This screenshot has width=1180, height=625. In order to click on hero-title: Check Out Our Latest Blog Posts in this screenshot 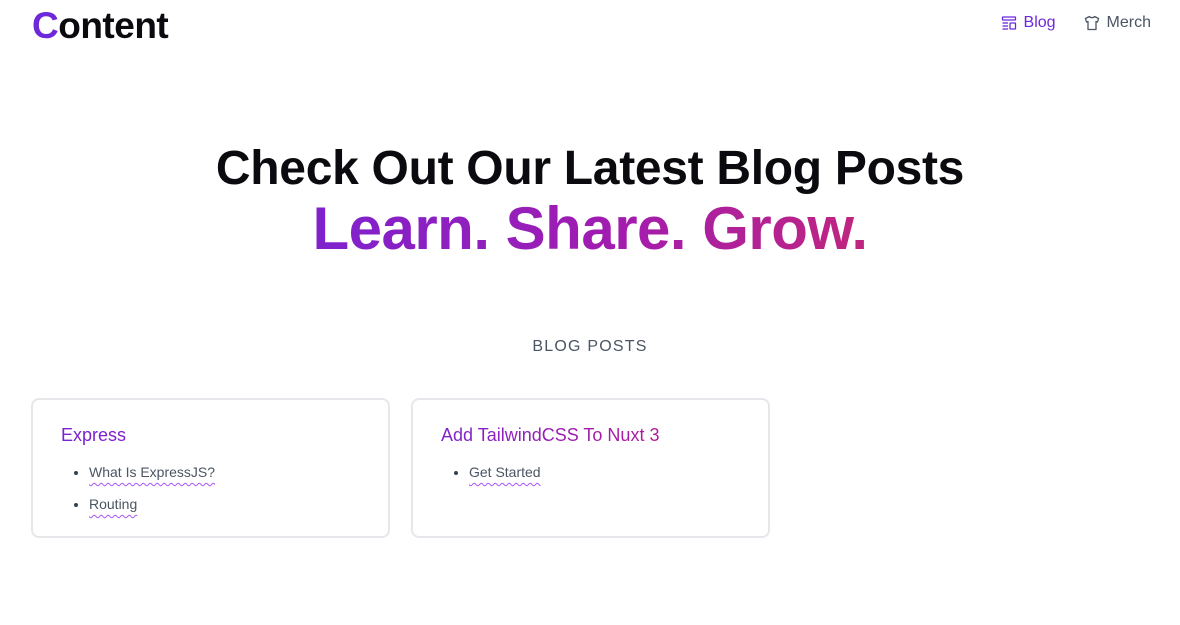, I will do `click(590, 168)`.